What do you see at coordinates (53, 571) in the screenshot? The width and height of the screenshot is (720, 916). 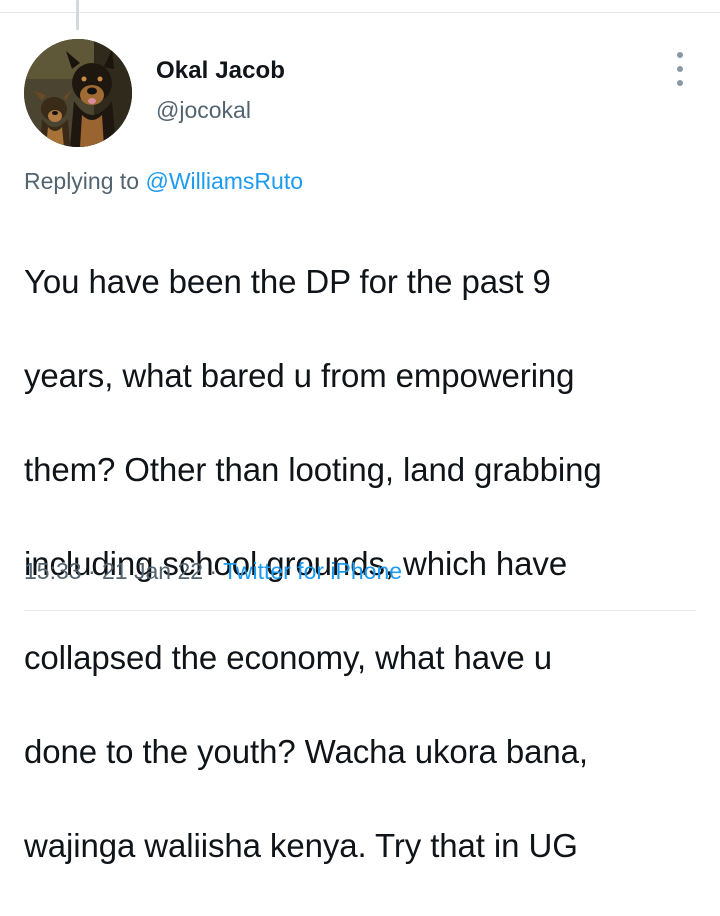 I see `tweet-time: 15:33` at bounding box center [53, 571].